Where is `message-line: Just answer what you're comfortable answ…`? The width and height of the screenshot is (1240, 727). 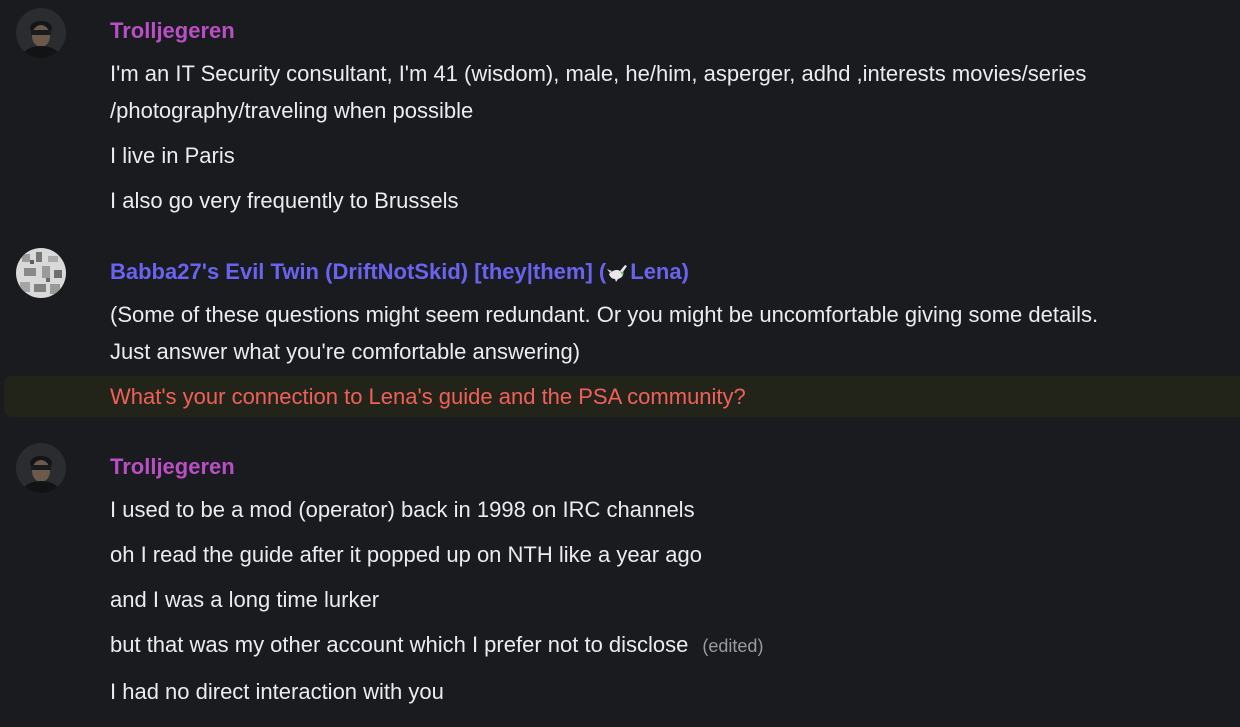
message-line: Just answer what you're comfortable answ… is located at coordinates (345, 351).